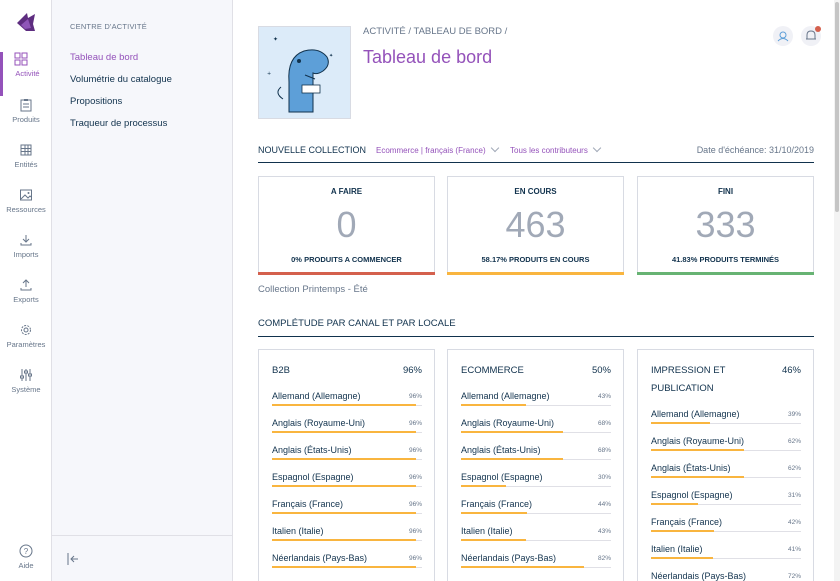  What do you see at coordinates (347, 458) in the screenshot?
I see `locale-row: Anglais (États-Unis) 96%` at bounding box center [347, 458].